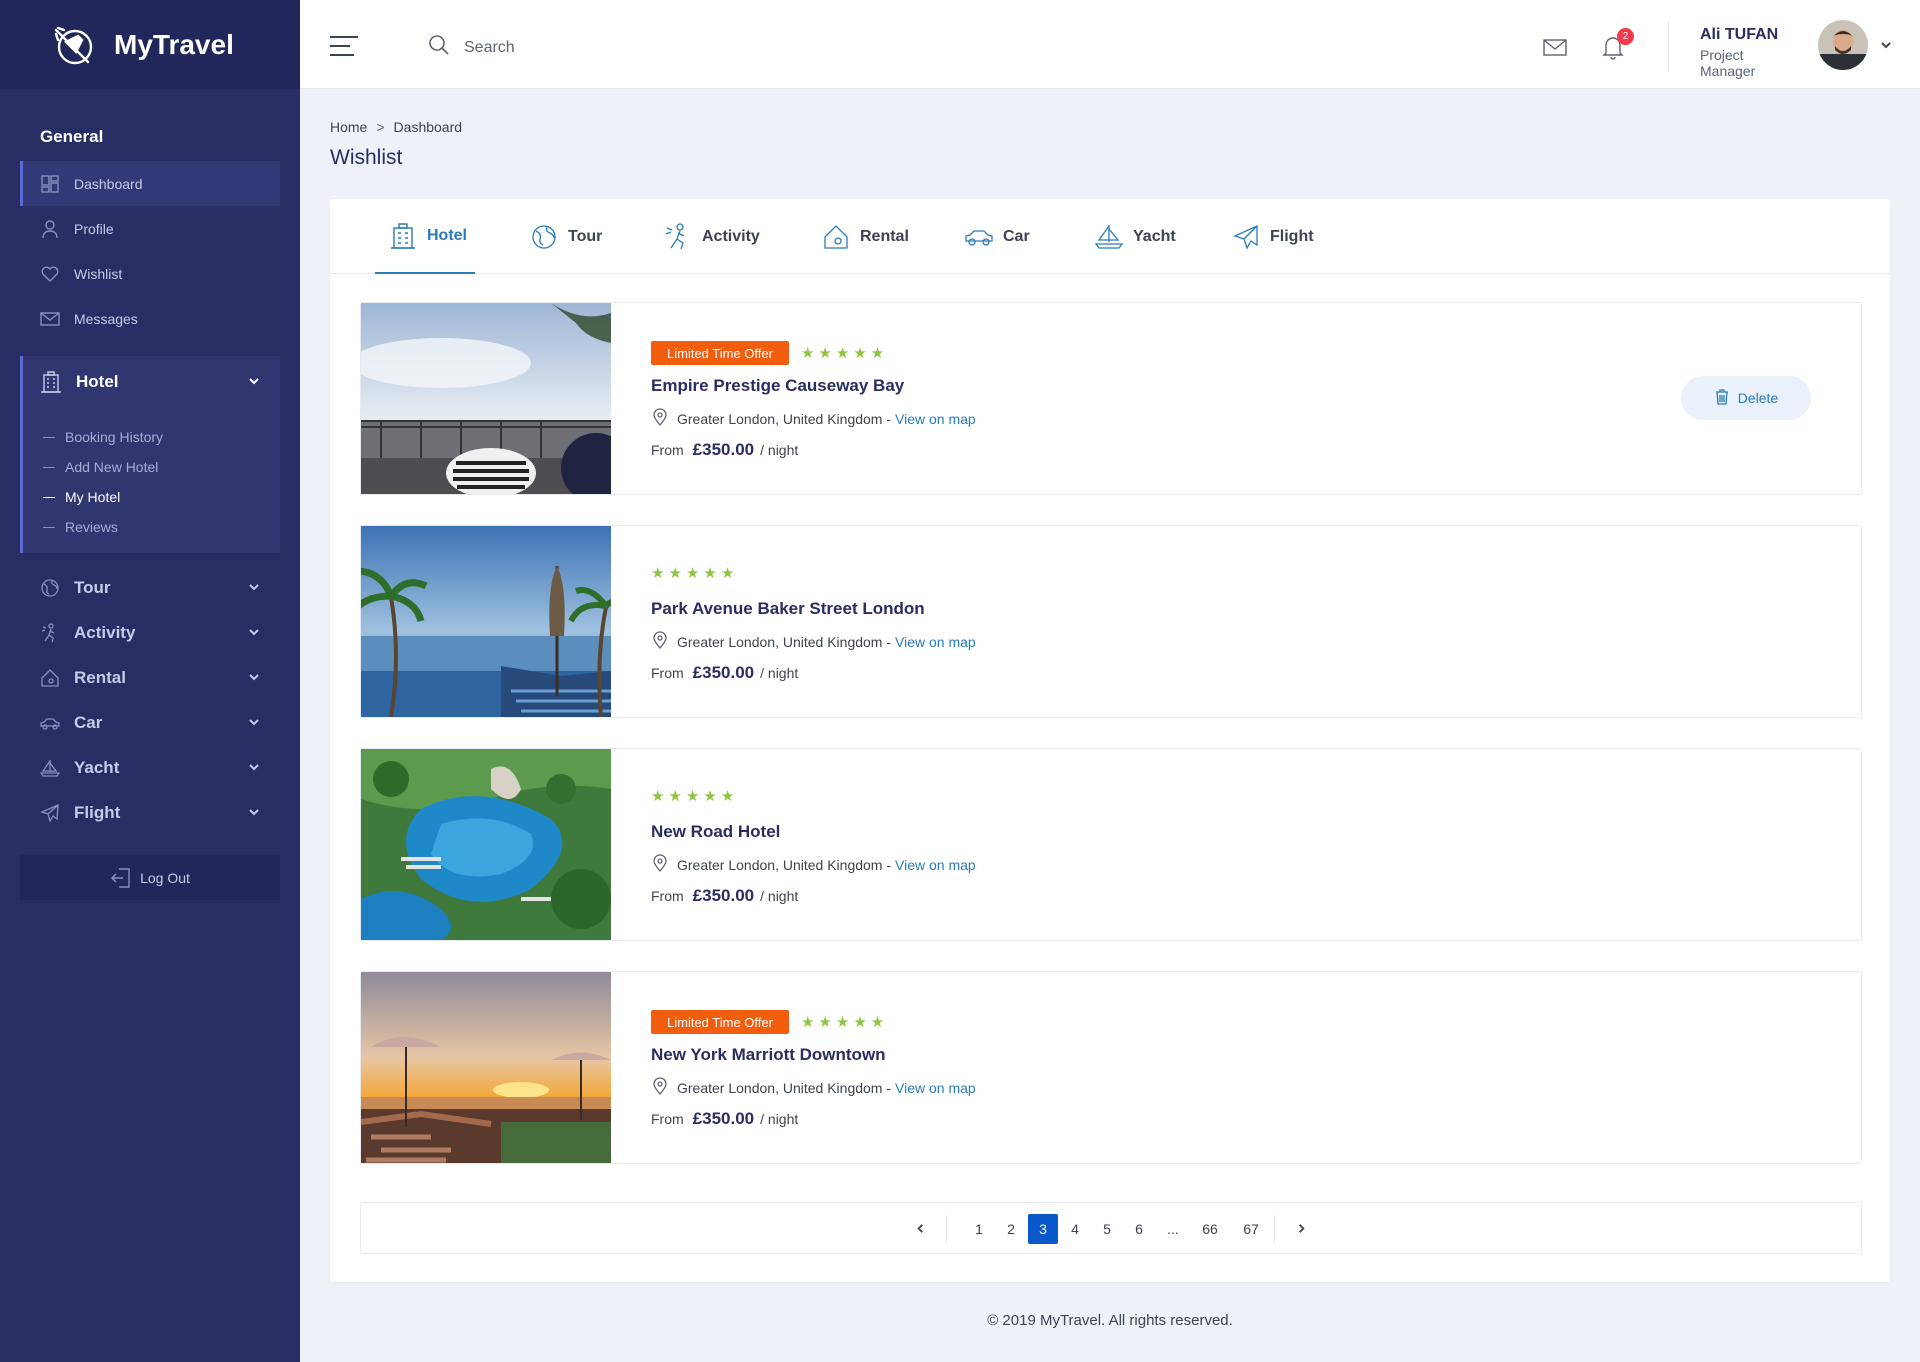 The height and width of the screenshot is (1362, 1920). Describe the element at coordinates (425, 236) in the screenshot. I see `tab-hotel: Hotel` at that location.